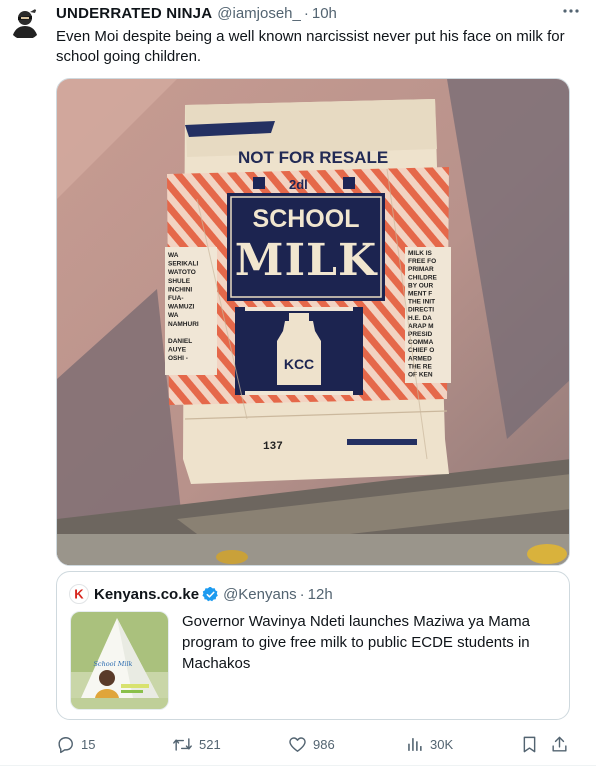 The width and height of the screenshot is (596, 768). I want to click on quote-header: K Kenyans.co.ke @Kenyans · 12h, so click(201, 594).